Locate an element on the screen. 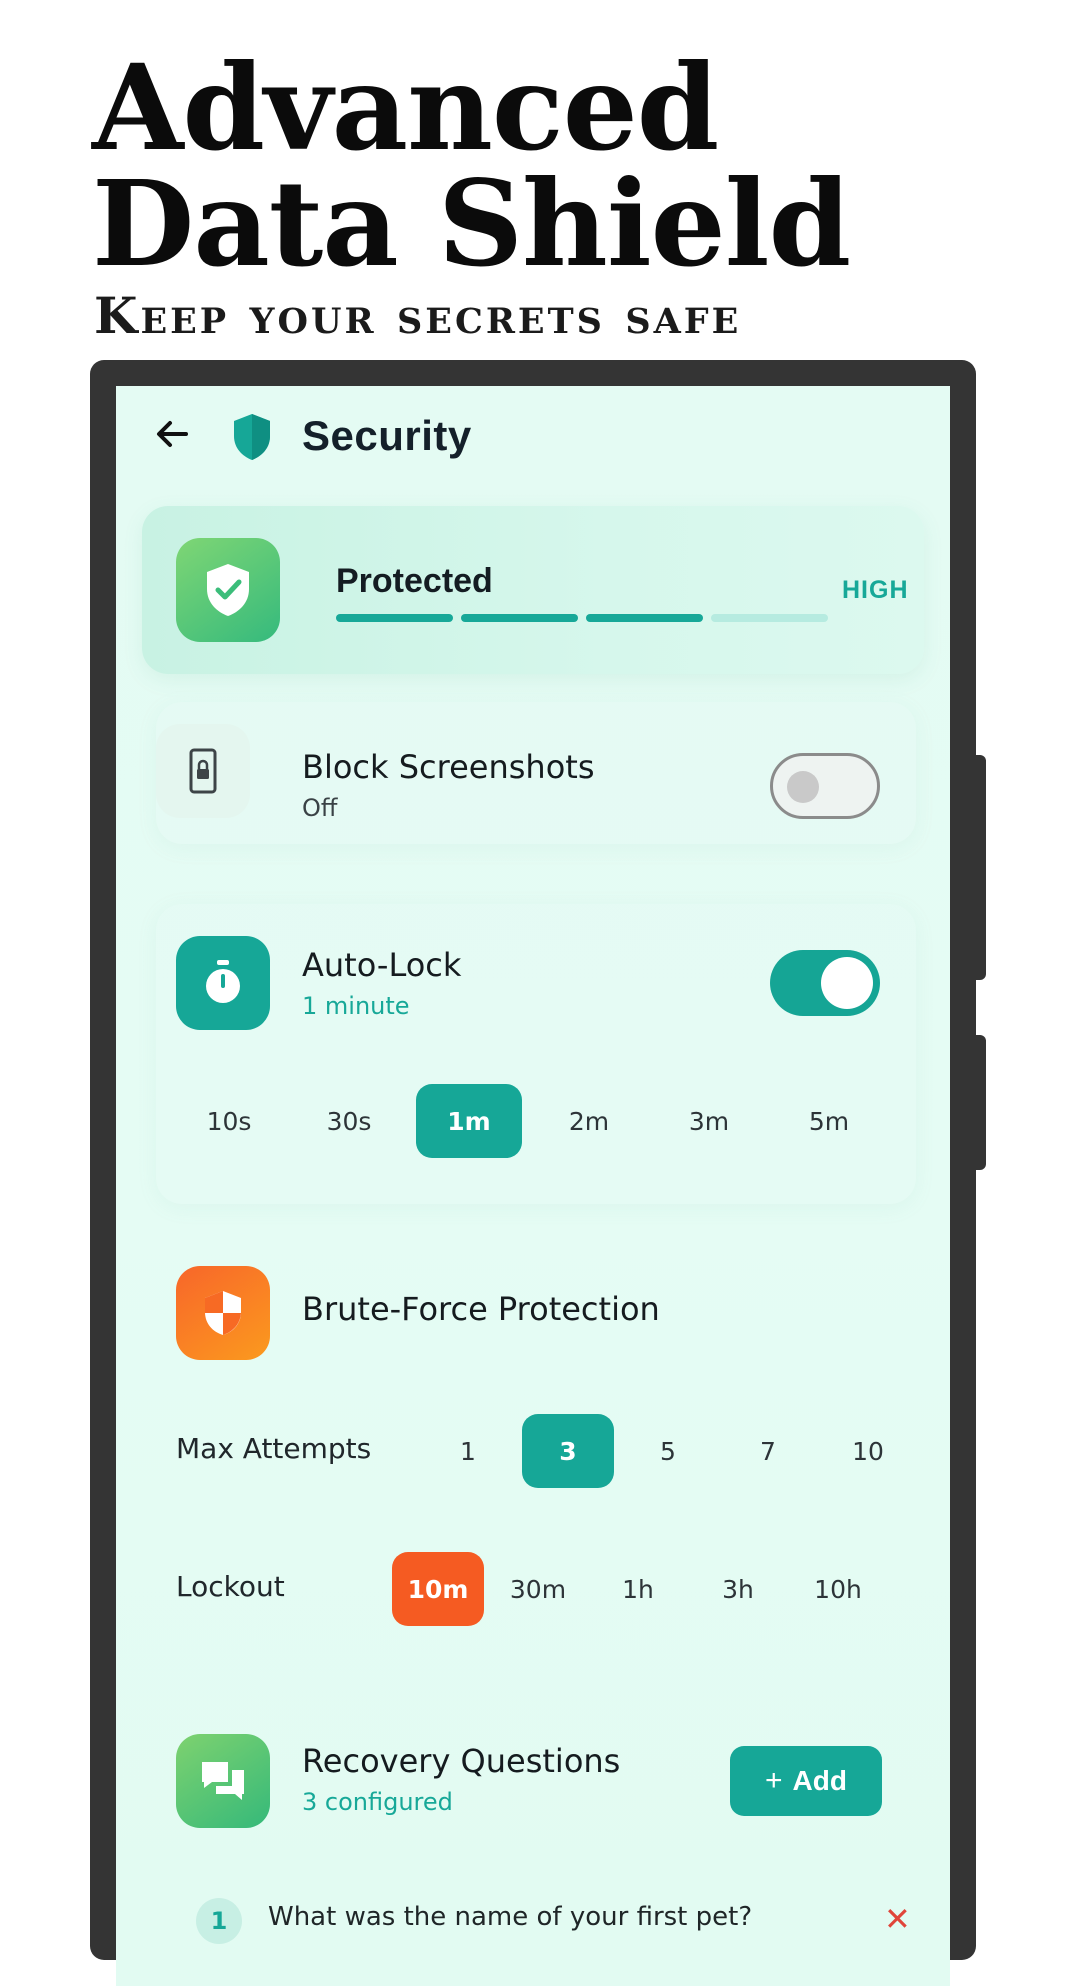  question-item: 1 What was the name of your first pet? ✕ is located at coordinates (553, 1928).